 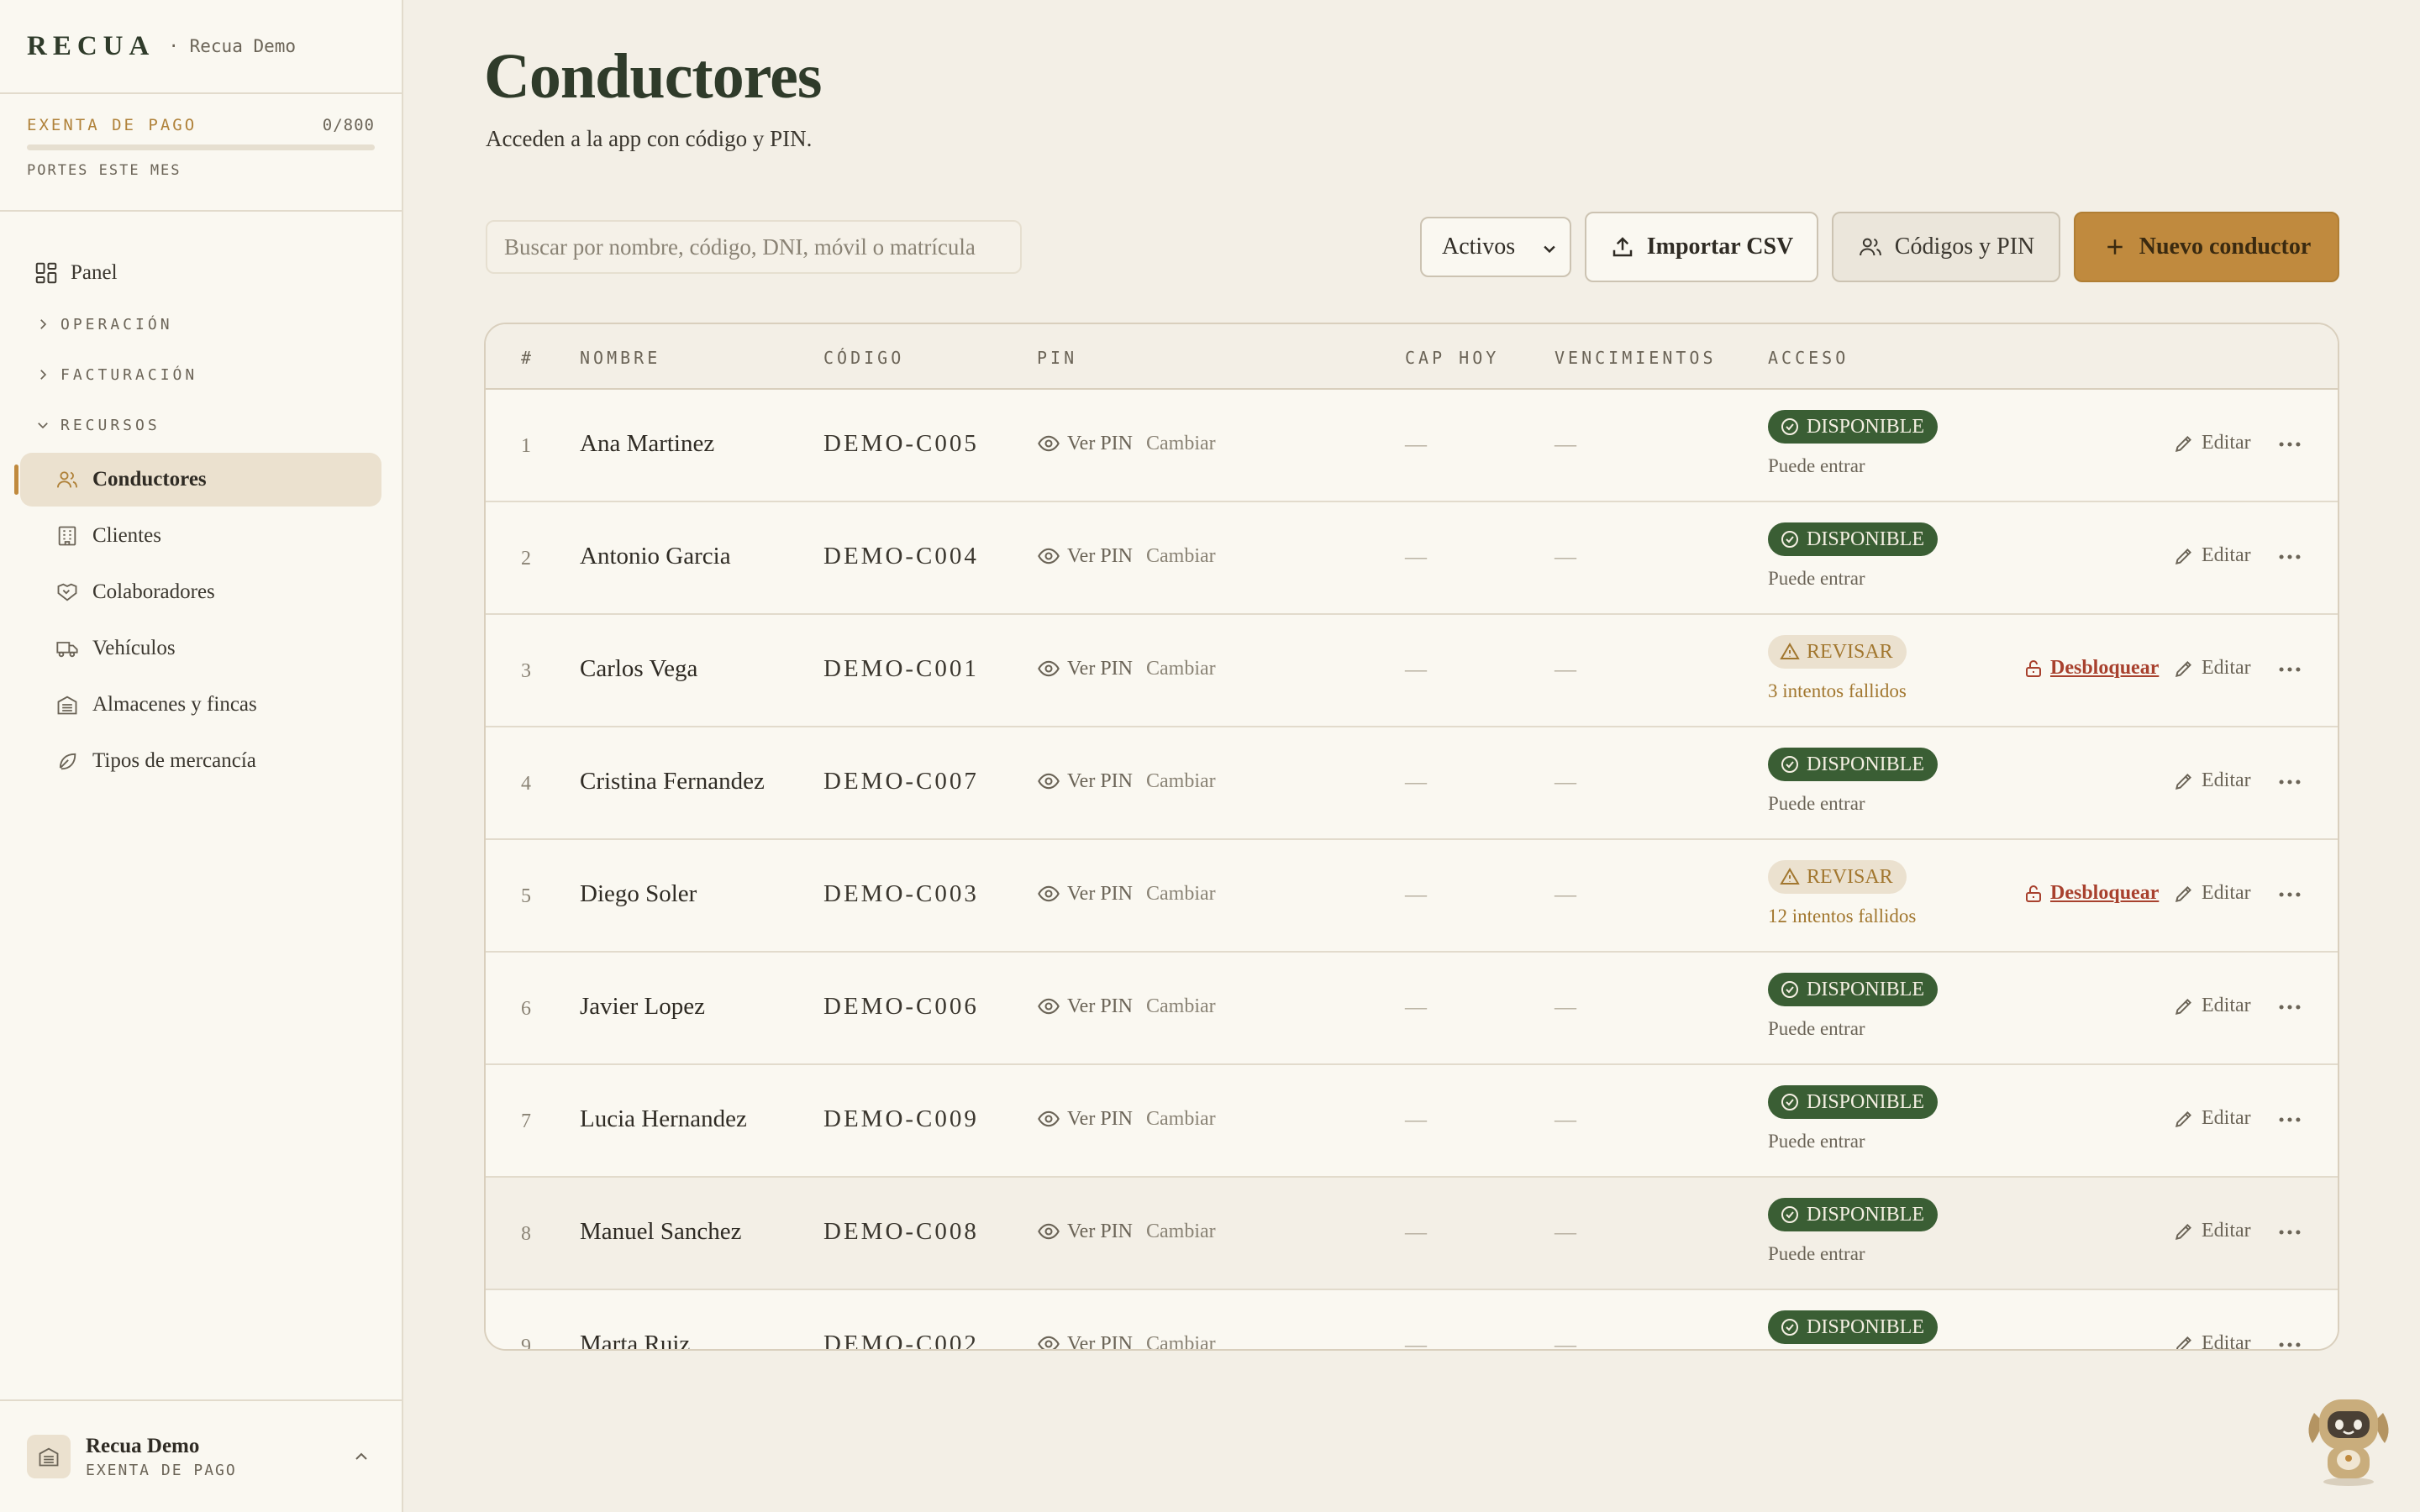 I want to click on nav-group-label: RECURSOS, so click(x=110, y=425).